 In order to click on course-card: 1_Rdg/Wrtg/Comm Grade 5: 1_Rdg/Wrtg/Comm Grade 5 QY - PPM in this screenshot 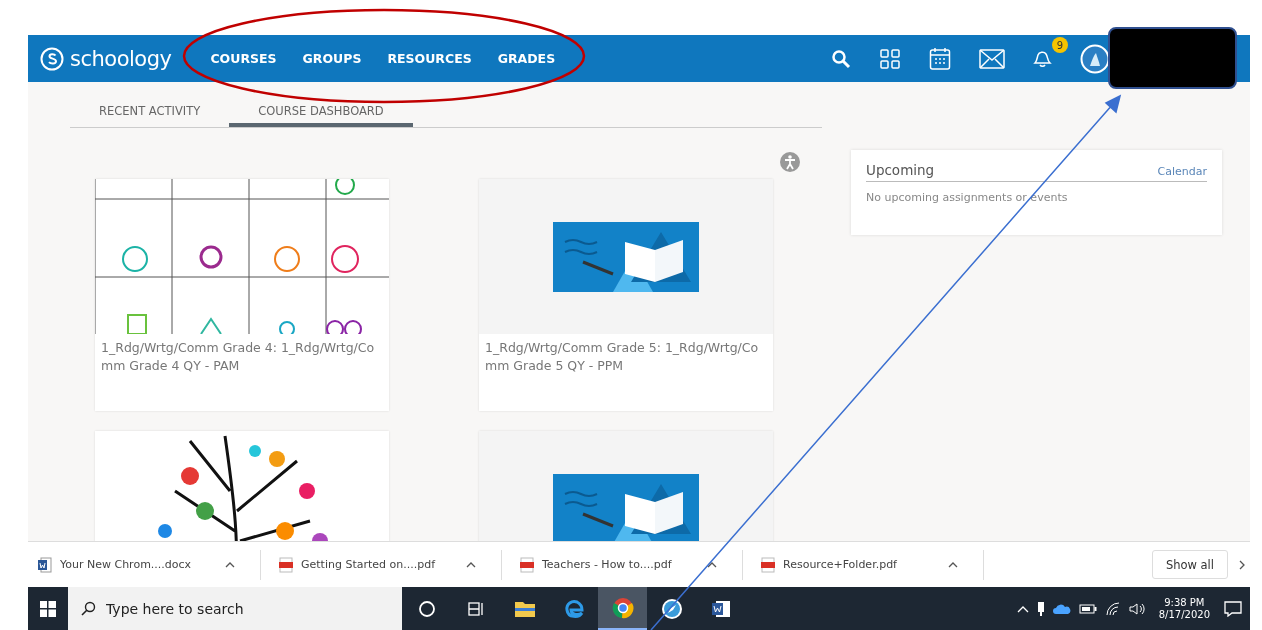, I will do `click(626, 295)`.